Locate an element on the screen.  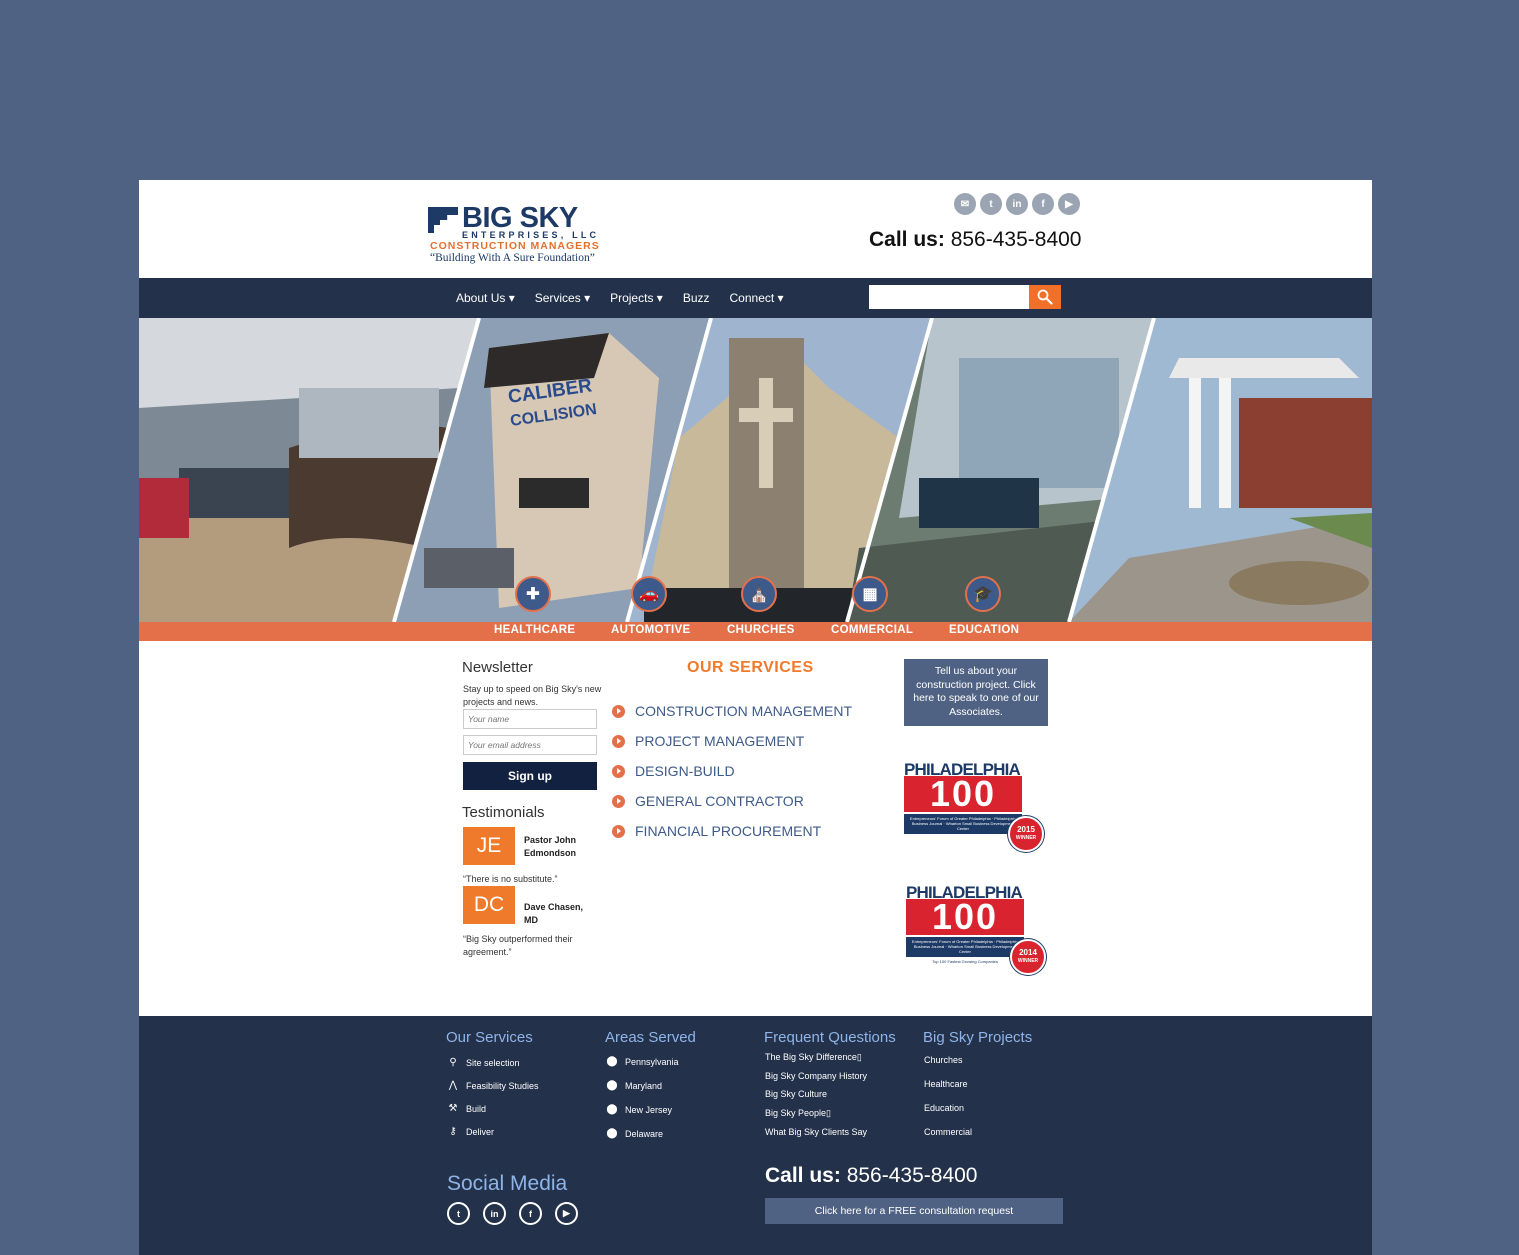
category-automotive: AUTOMOTIVE is located at coordinates (650, 630).